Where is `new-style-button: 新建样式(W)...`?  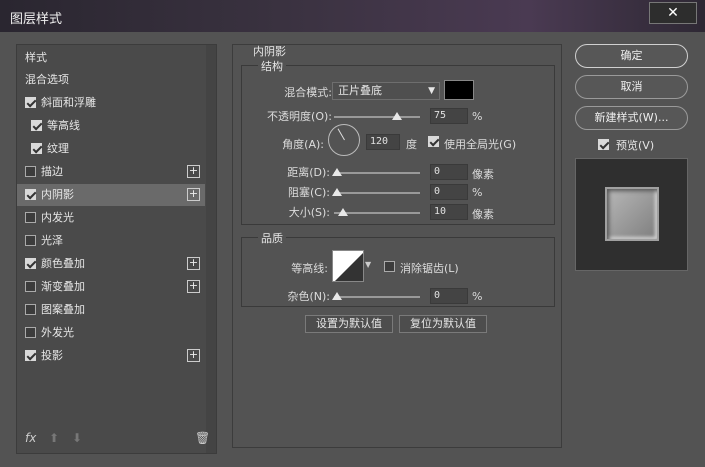 new-style-button: 新建样式(W)... is located at coordinates (631, 118).